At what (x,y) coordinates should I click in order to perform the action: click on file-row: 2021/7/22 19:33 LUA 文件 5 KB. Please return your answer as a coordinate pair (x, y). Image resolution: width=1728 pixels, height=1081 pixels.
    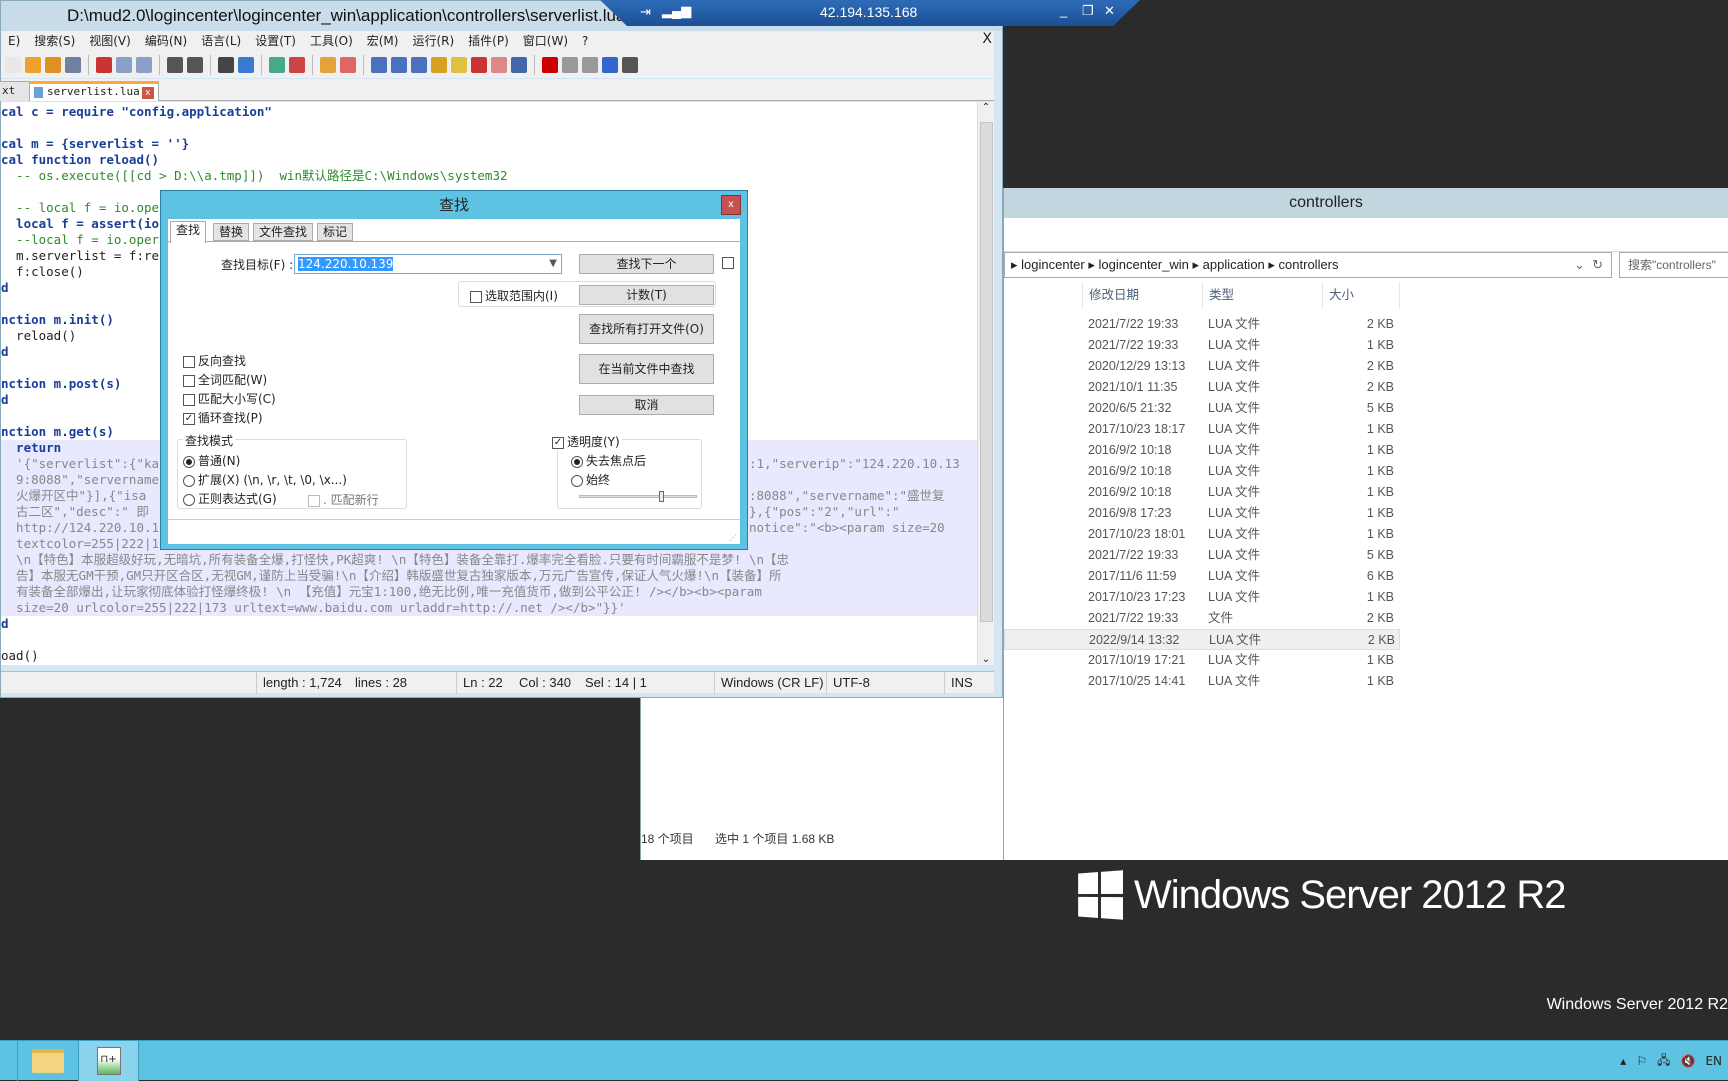
    Looking at the image, I should click on (1202, 555).